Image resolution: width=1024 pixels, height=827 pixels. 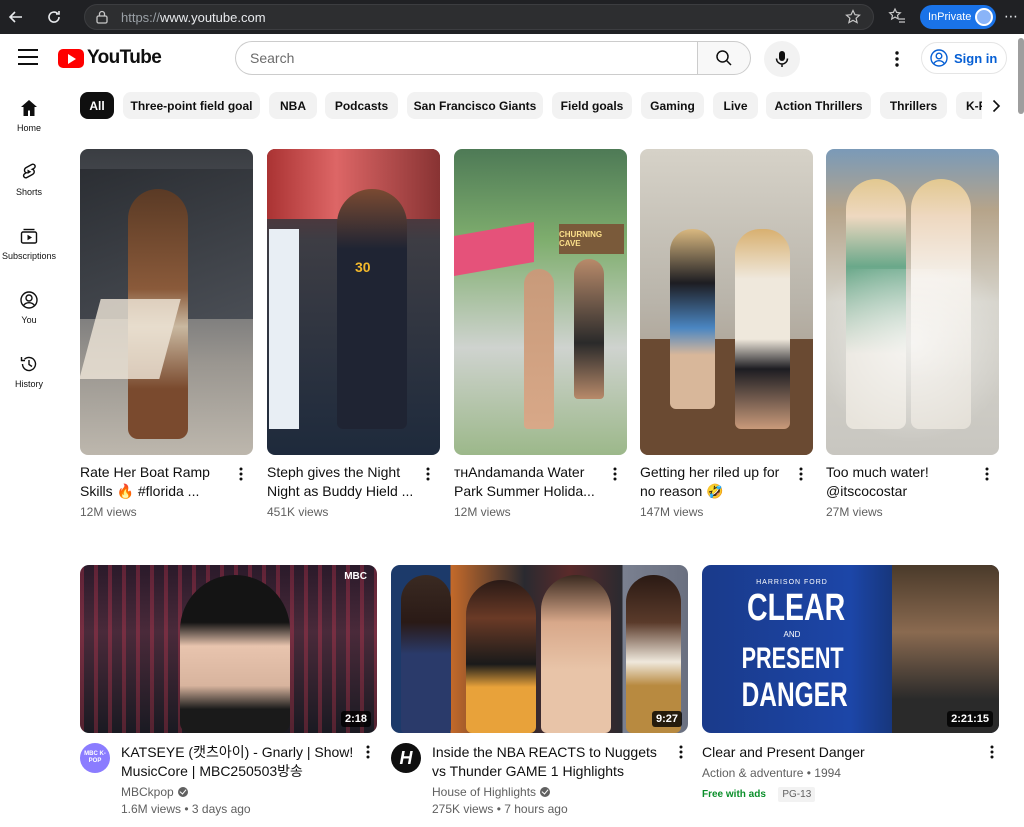 What do you see at coordinates (853, 19) in the screenshot?
I see `favorite-star-icon` at bounding box center [853, 19].